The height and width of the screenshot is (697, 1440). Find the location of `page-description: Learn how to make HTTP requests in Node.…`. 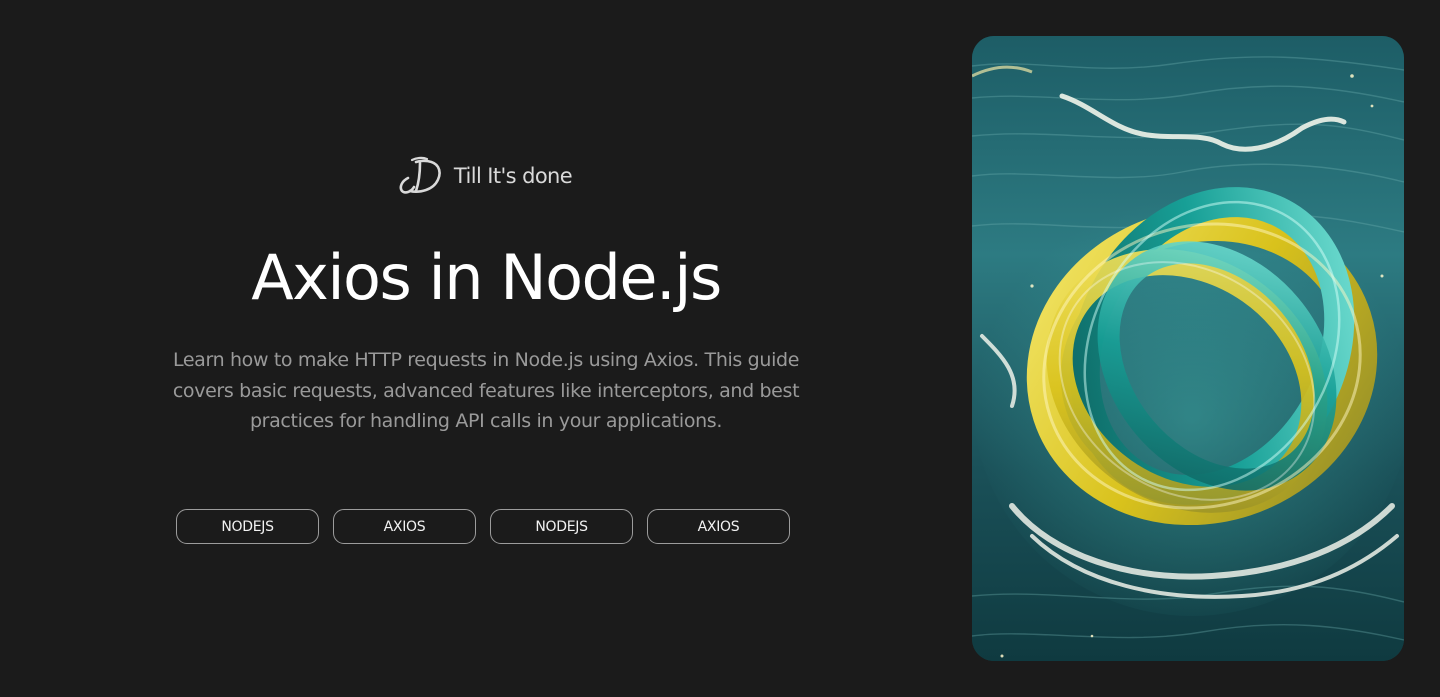

page-description: Learn how to make HTTP requests in Node.… is located at coordinates (486, 390).